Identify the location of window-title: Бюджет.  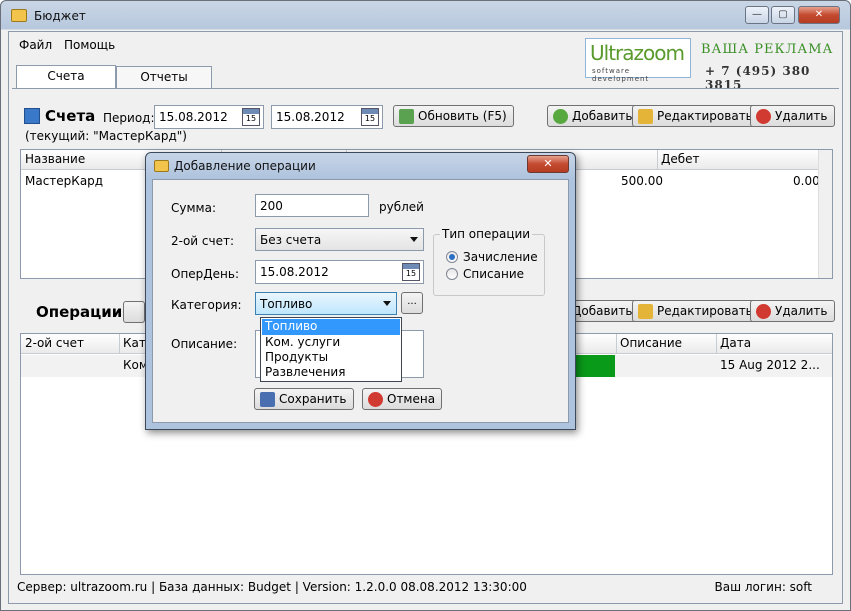
(60, 16).